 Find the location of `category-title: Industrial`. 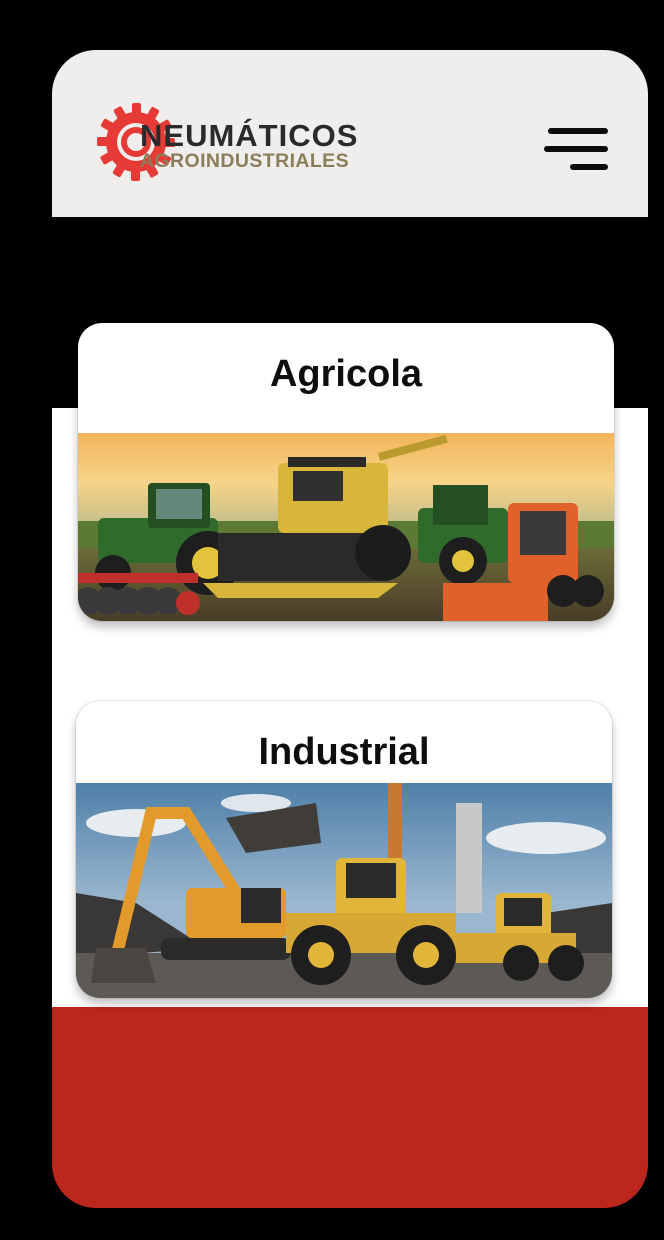

category-title: Industrial is located at coordinates (344, 752).